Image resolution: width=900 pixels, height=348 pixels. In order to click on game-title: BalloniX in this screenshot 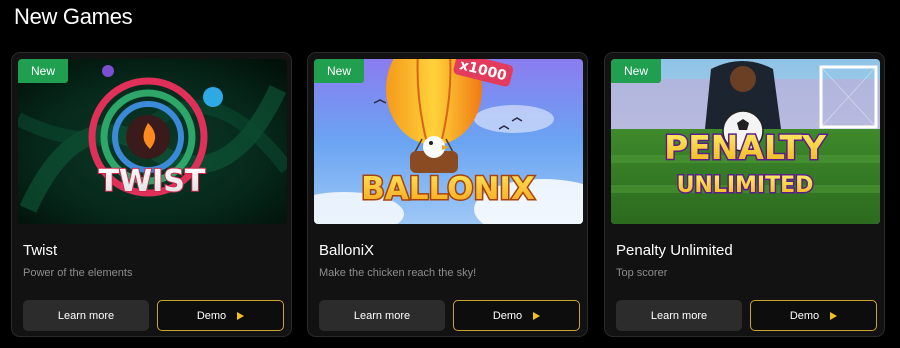, I will do `click(347, 250)`.